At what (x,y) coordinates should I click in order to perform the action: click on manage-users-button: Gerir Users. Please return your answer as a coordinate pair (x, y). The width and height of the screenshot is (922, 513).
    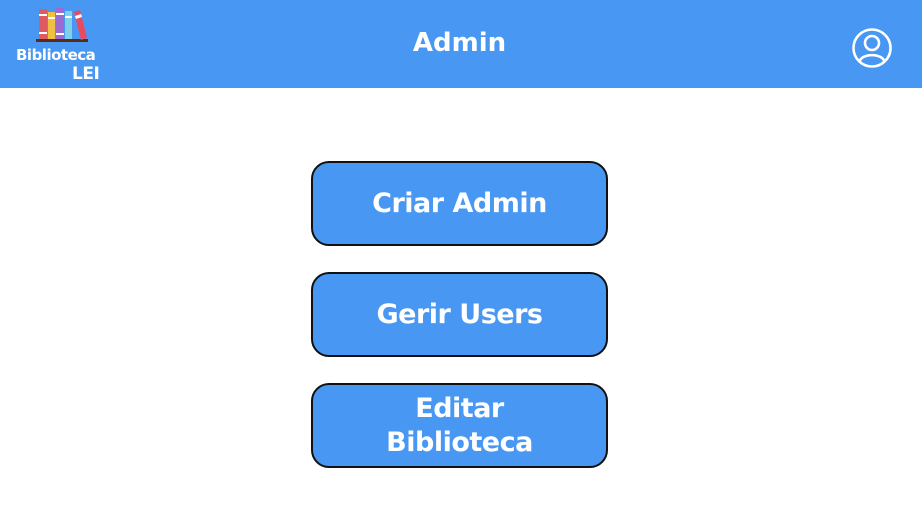
    Looking at the image, I should click on (459, 314).